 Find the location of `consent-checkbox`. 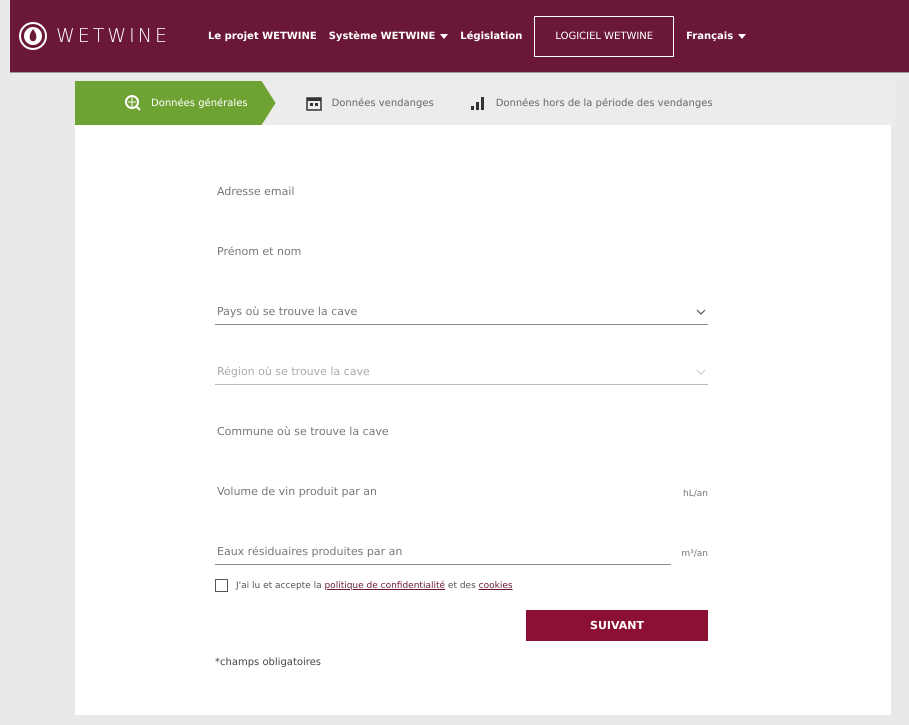

consent-checkbox is located at coordinates (221, 585).